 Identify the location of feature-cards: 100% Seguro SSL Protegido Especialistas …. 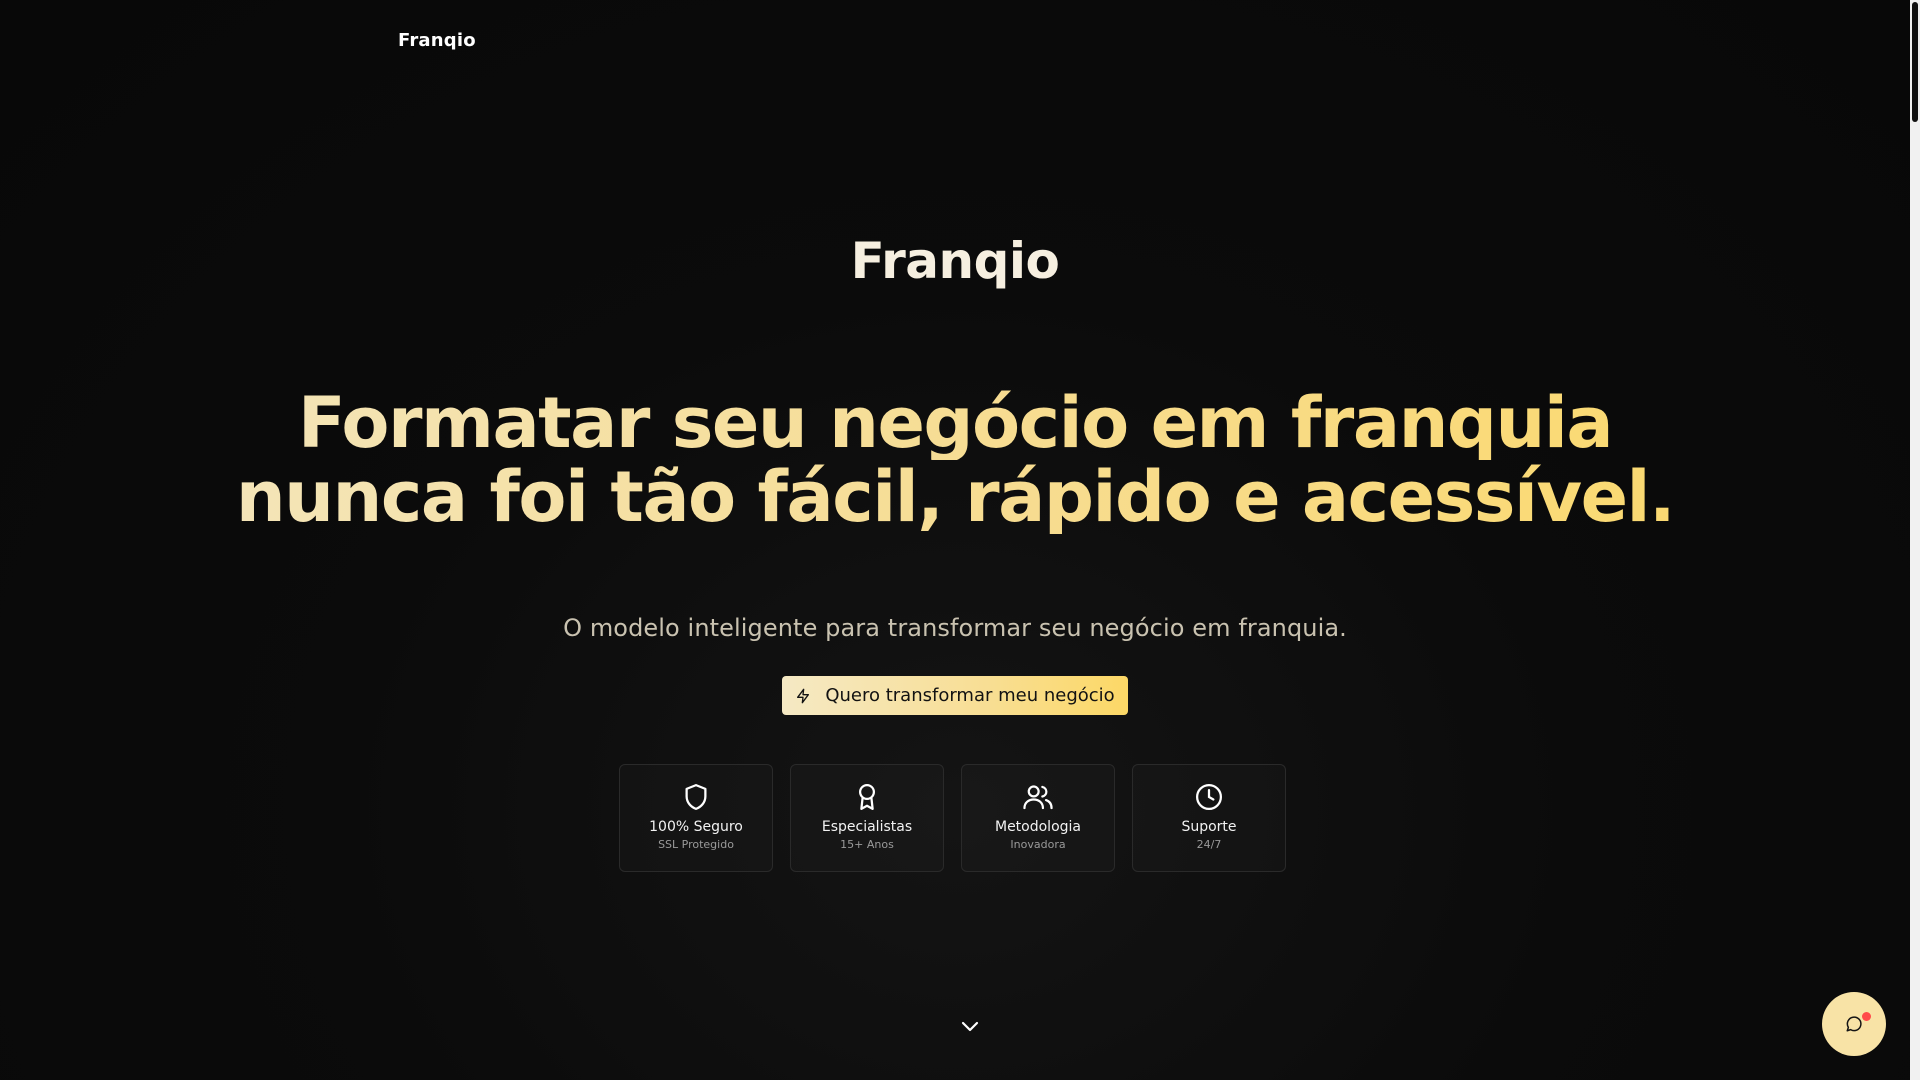
(952, 818).